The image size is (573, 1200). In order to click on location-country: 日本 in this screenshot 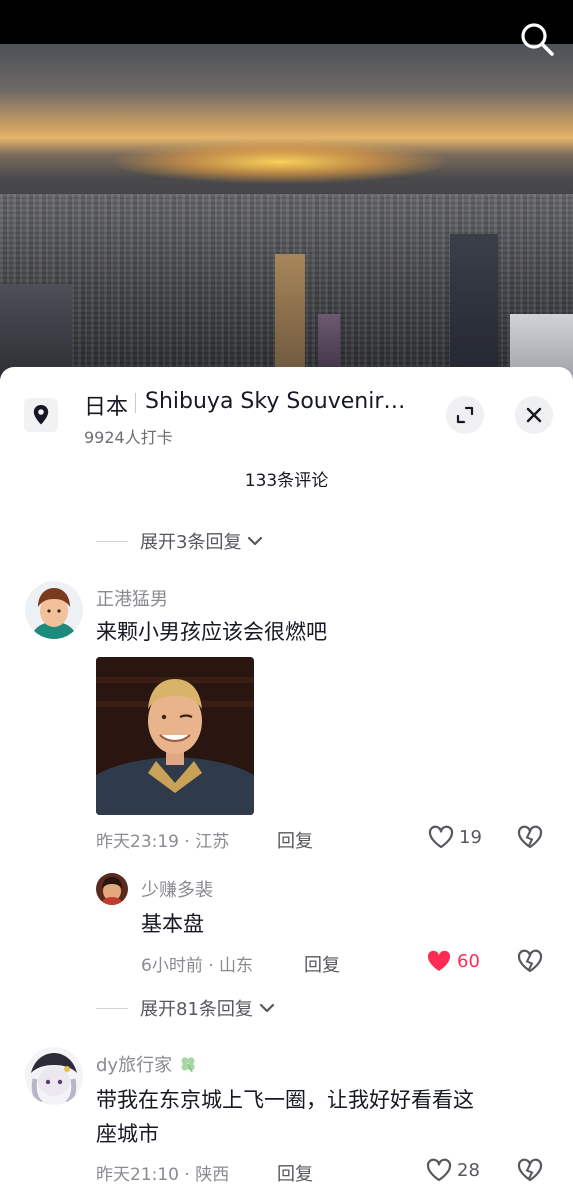, I will do `click(106, 405)`.